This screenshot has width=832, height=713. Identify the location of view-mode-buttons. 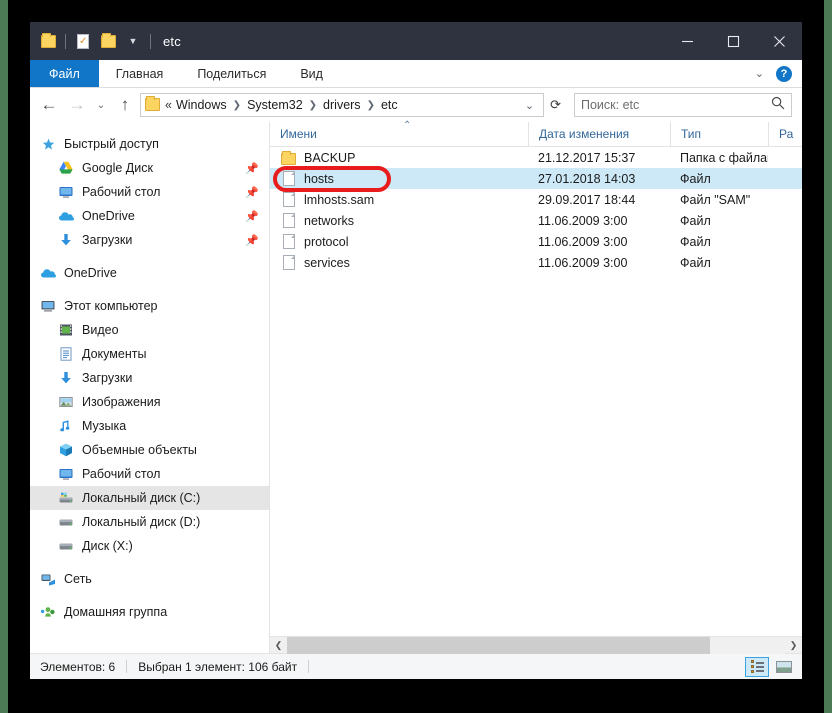
(770, 666).